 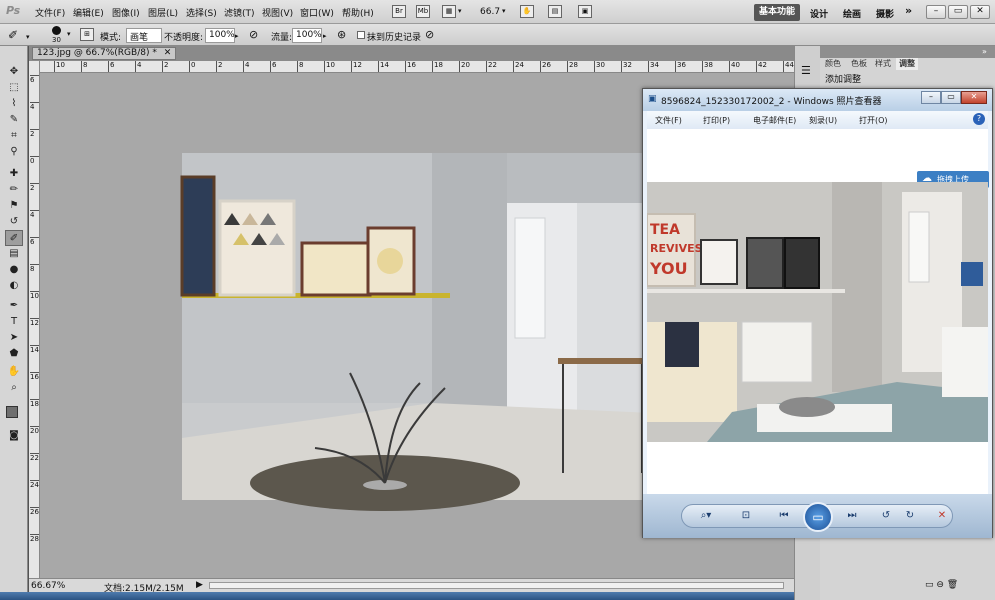 What do you see at coordinates (199, 585) in the screenshot?
I see `chevron-right-icon: ▶` at bounding box center [199, 585].